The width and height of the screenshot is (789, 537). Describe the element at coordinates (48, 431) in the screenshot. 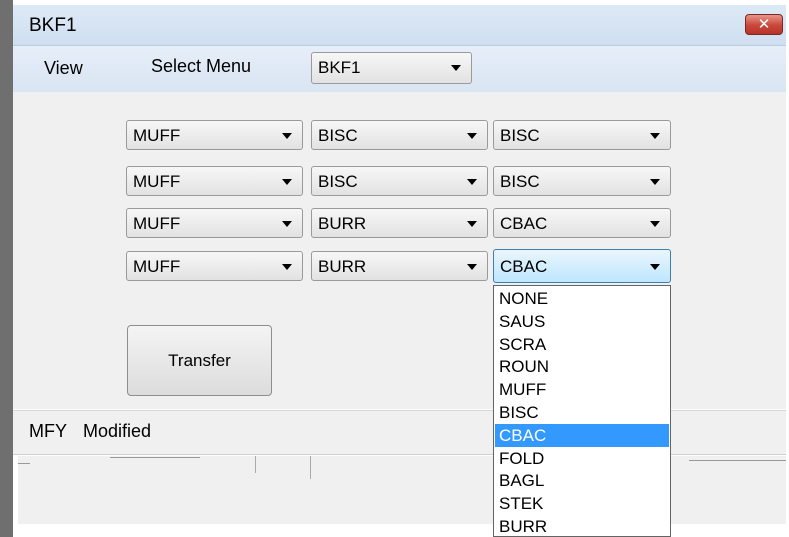

I see `status-label: MFY` at that location.